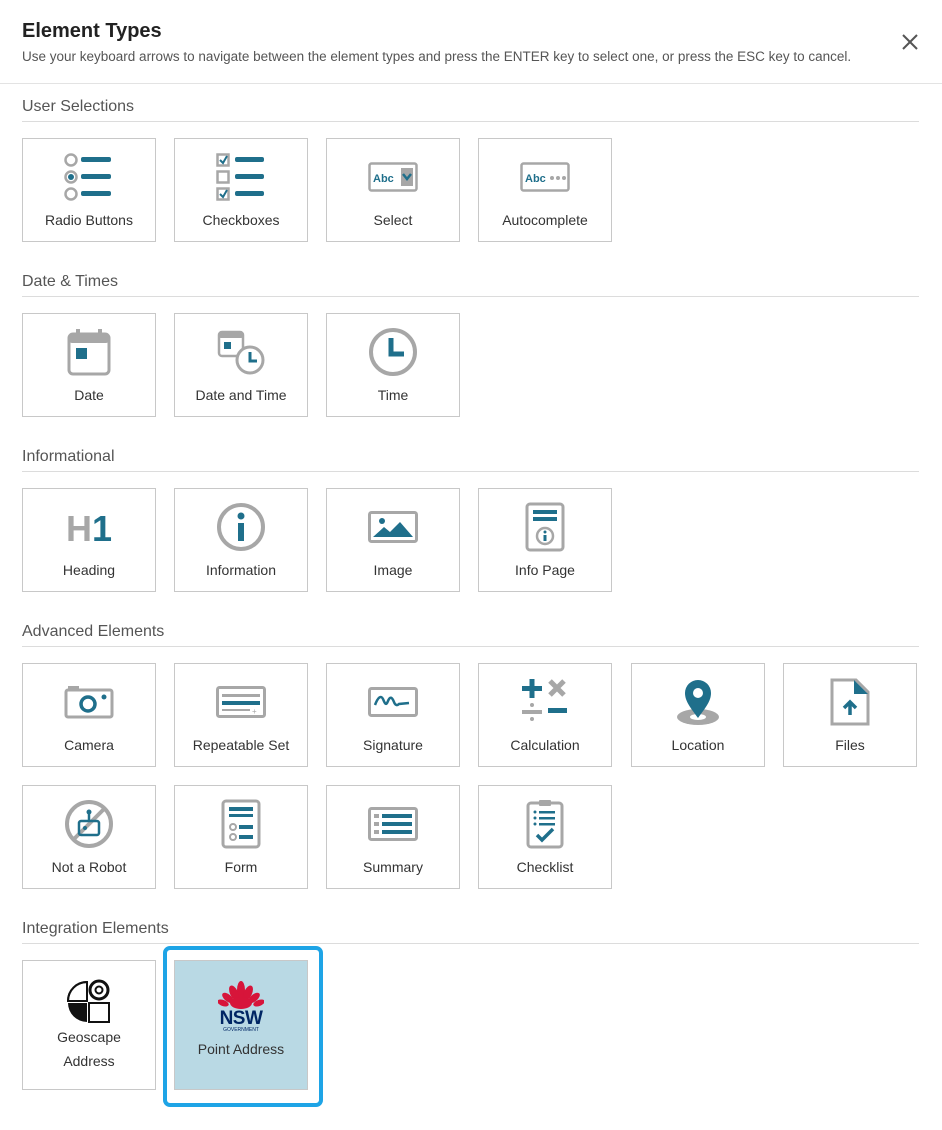 The image size is (942, 1130). Describe the element at coordinates (393, 395) in the screenshot. I see `tile-label: Time` at that location.